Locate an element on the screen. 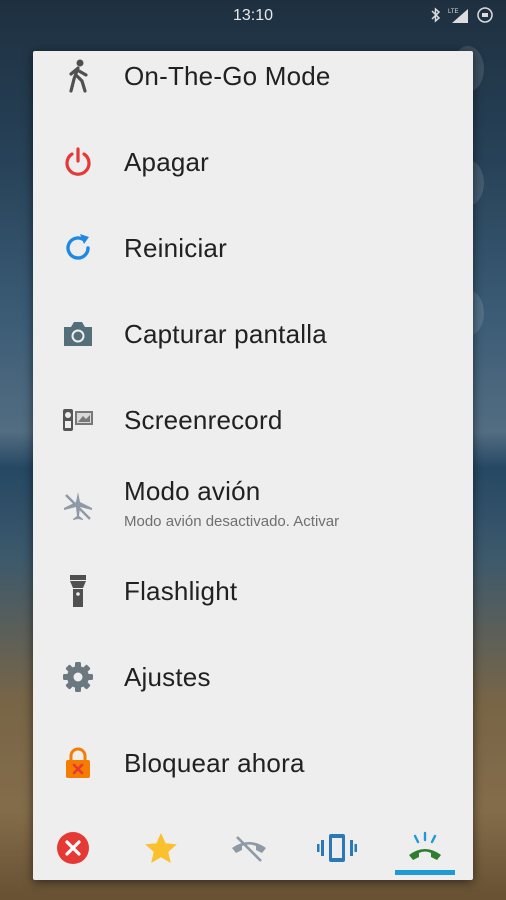 Image resolution: width=506 pixels, height=900 pixels. menu-item-bloquear-ahora: Bloquear ahora is located at coordinates (253, 763).